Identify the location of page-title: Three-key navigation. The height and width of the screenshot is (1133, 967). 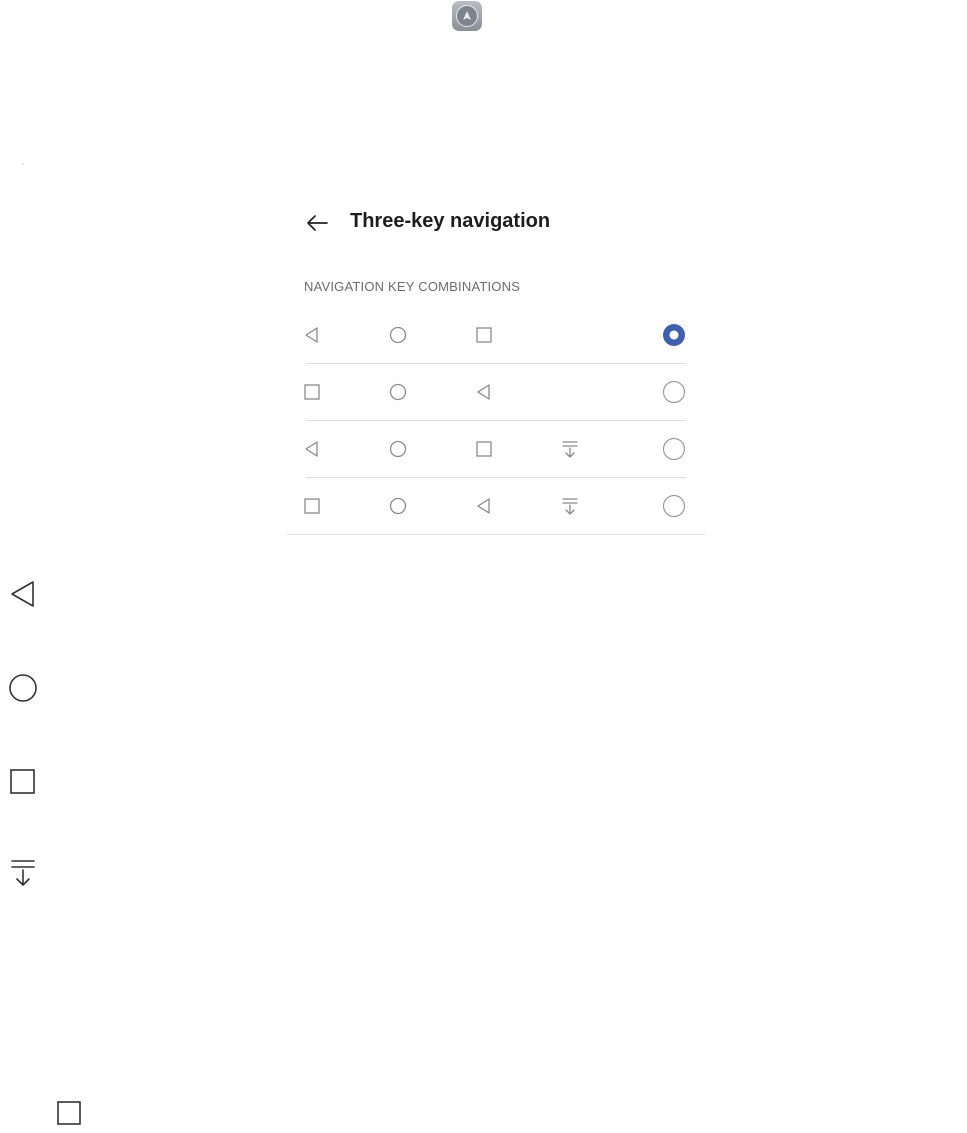
(450, 221).